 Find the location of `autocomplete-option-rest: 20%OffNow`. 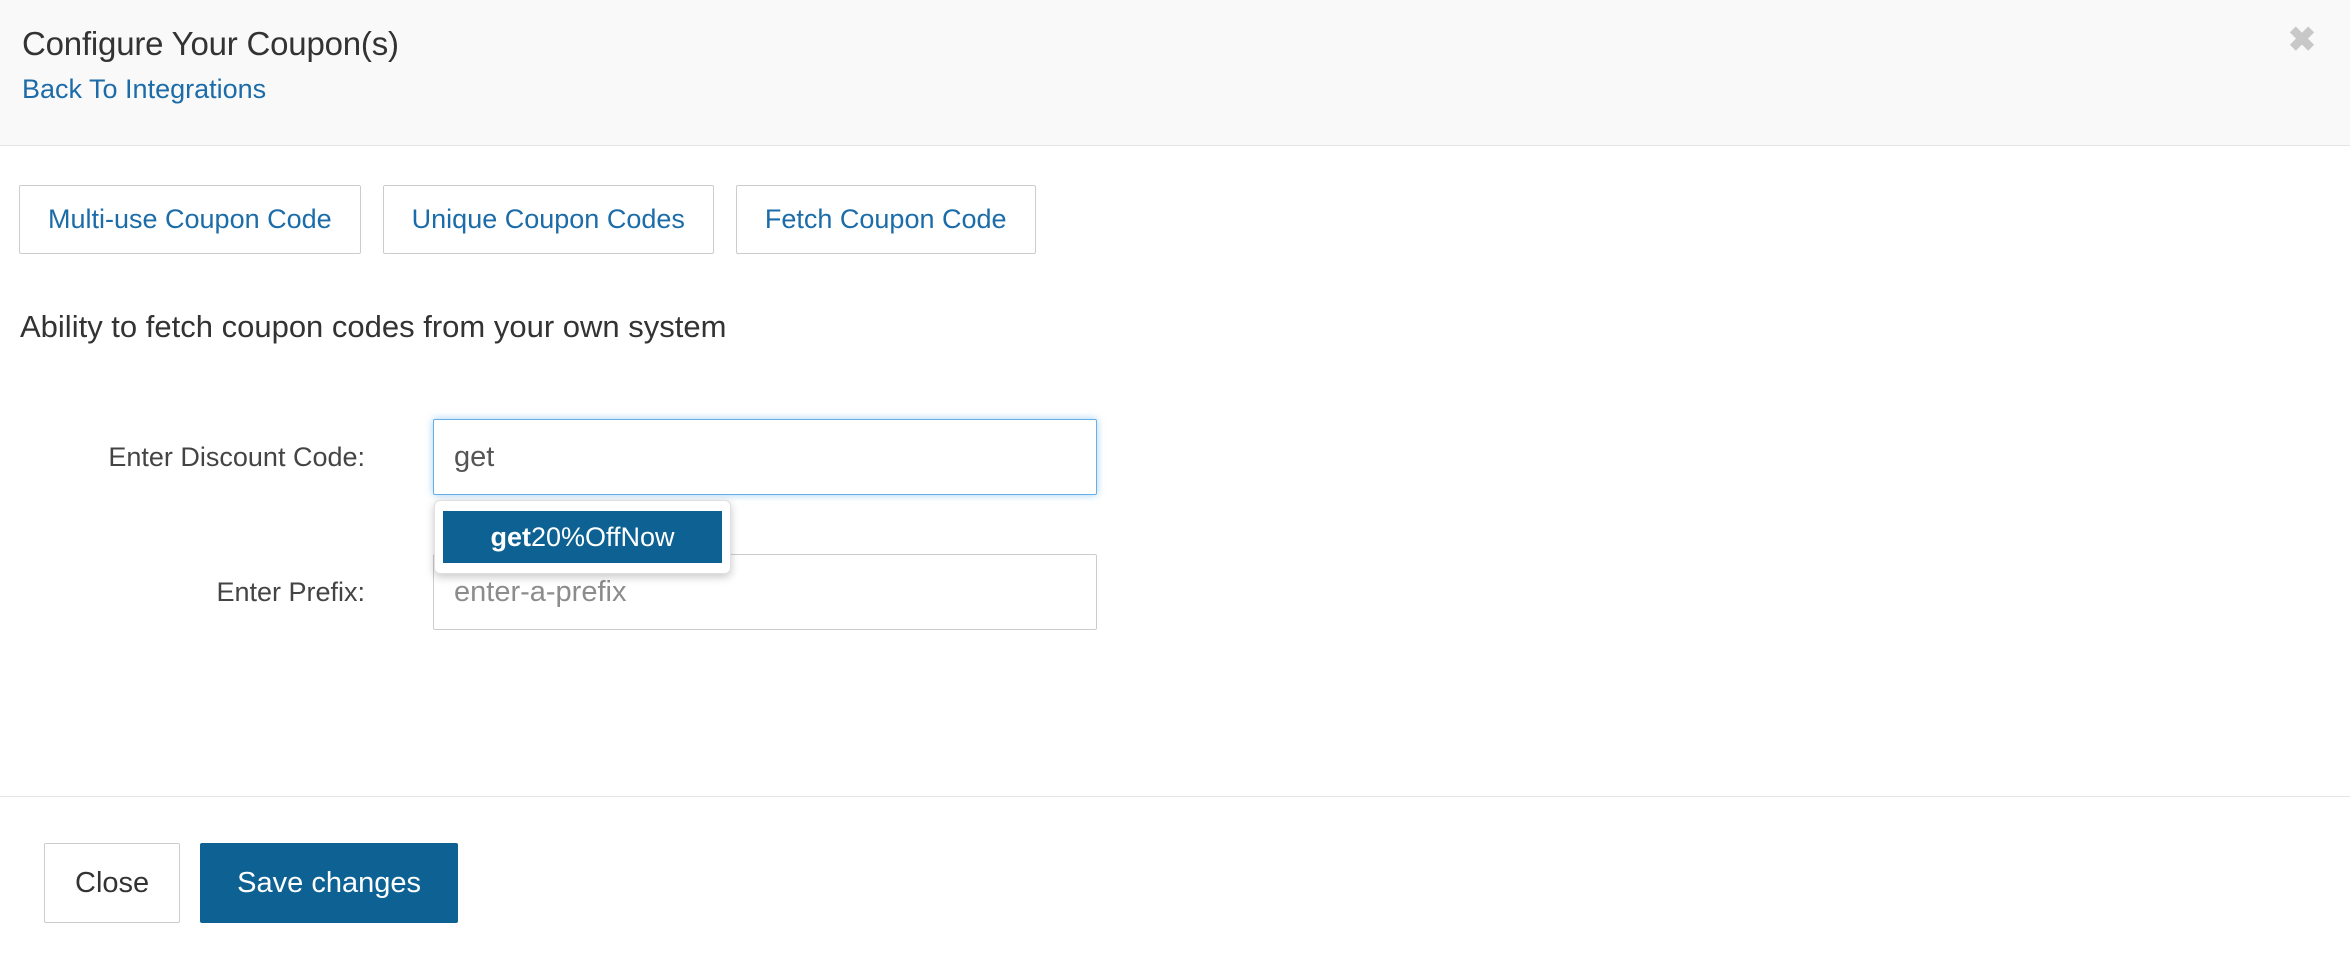

autocomplete-option-rest: 20%OffNow is located at coordinates (602, 536).